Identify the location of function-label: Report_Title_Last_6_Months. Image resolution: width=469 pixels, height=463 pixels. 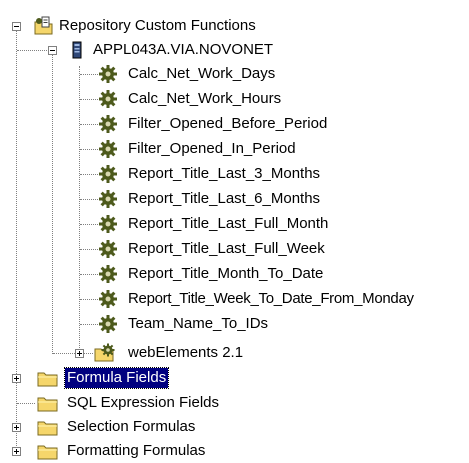
(224, 199).